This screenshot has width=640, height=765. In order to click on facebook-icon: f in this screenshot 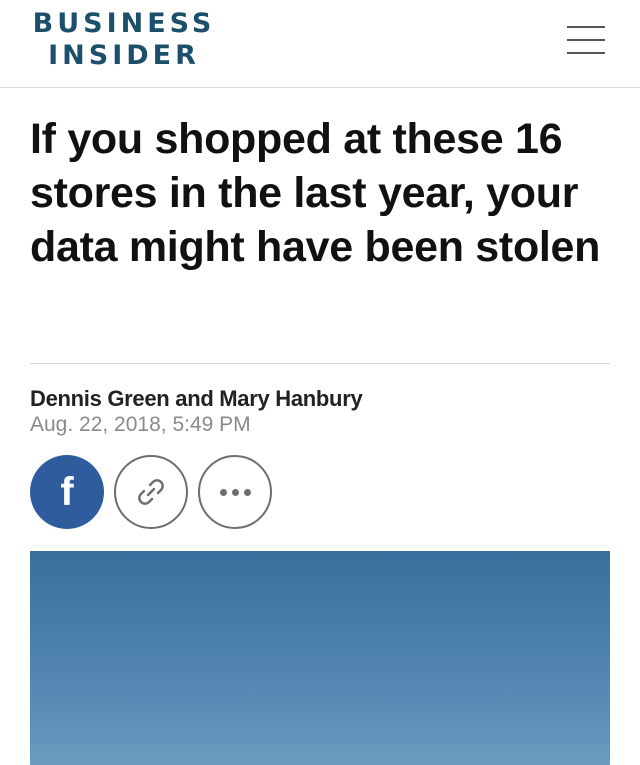, I will do `click(67, 492)`.